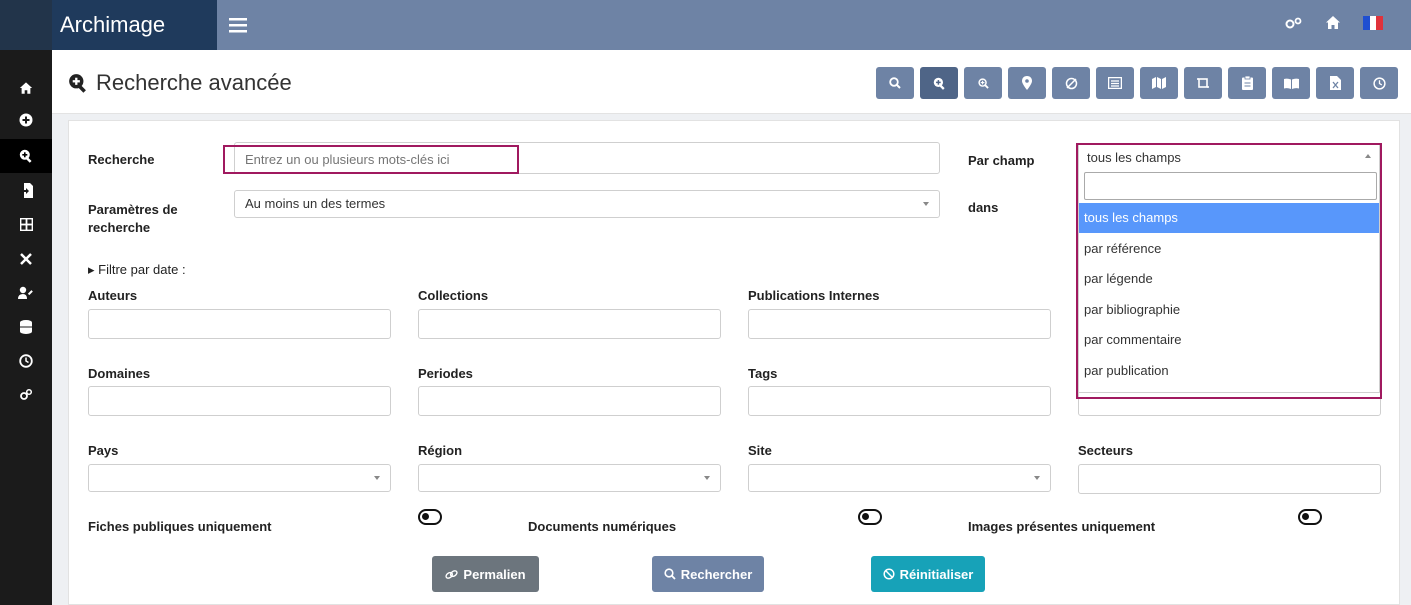 This screenshot has height=605, width=1411. Describe the element at coordinates (870, 517) in the screenshot. I see `documents-numeriques-toggle` at that location.